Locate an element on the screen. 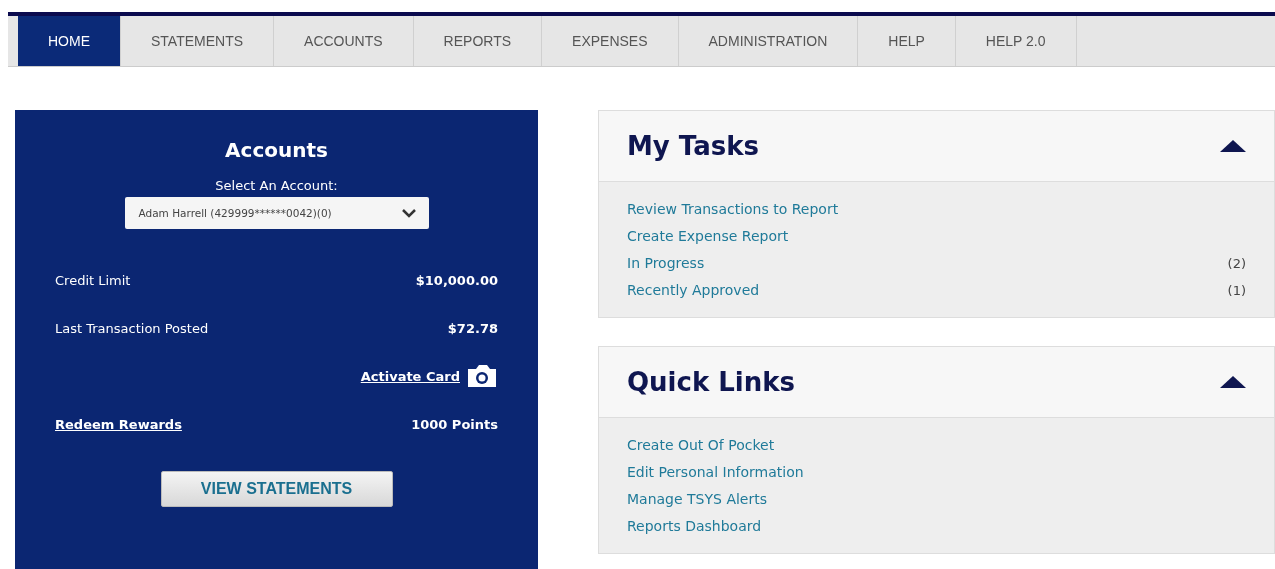 The height and width of the screenshot is (569, 1275). row-label: Last Transaction Posted is located at coordinates (132, 328).